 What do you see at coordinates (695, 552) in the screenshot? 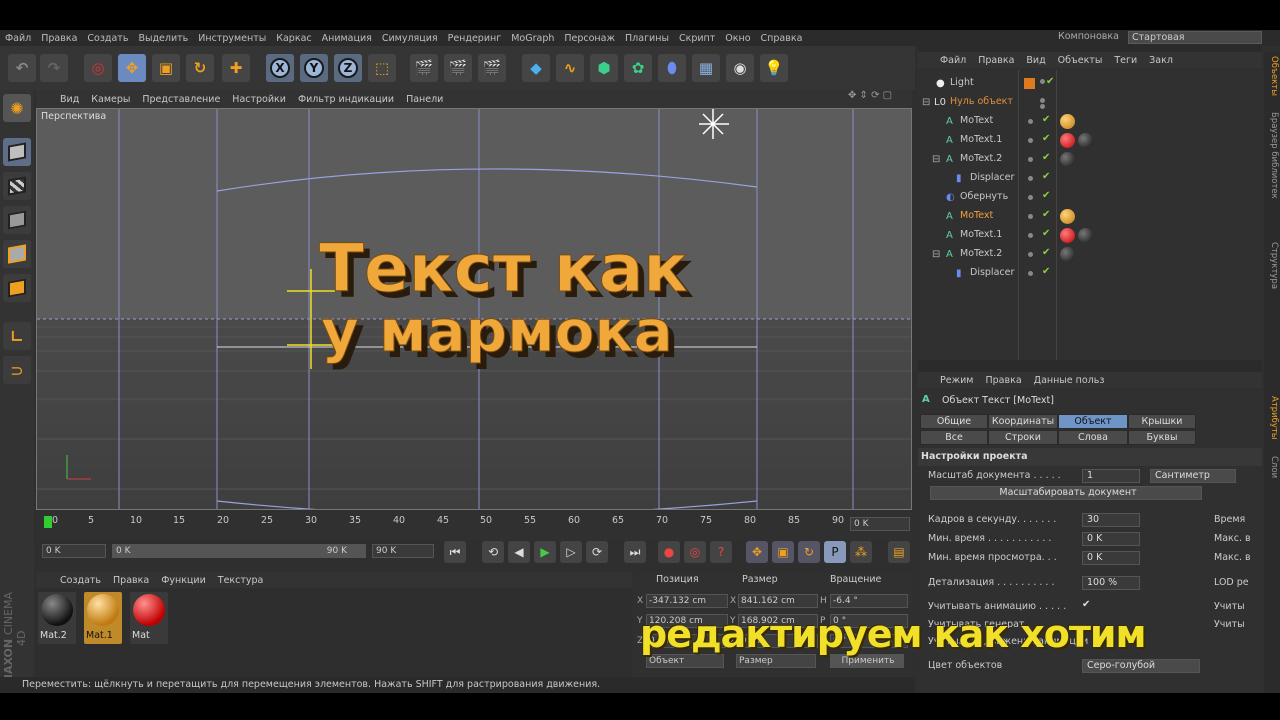
I see `autokey-icon: ◎` at bounding box center [695, 552].